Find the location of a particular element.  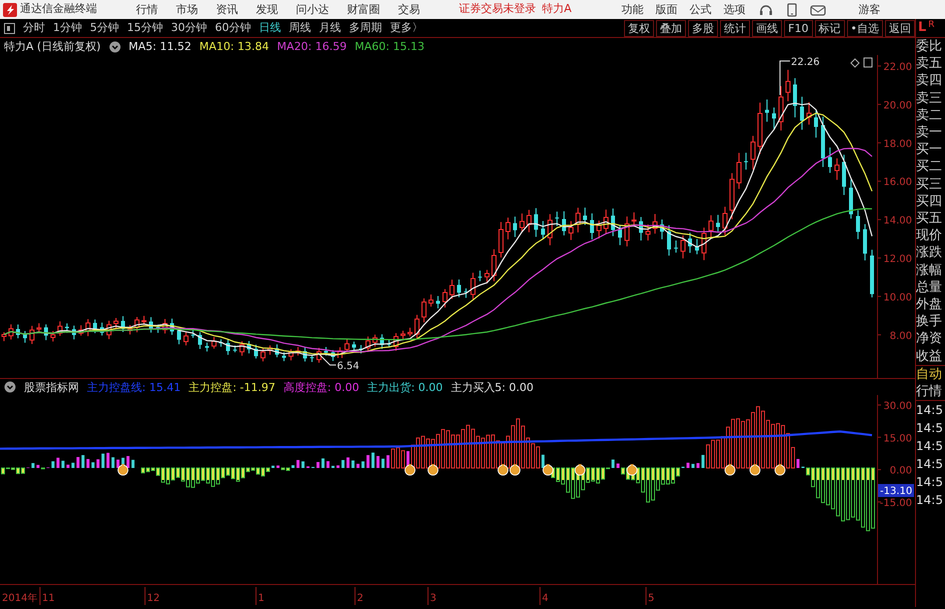

date-label: 2014年 is located at coordinates (20, 598).